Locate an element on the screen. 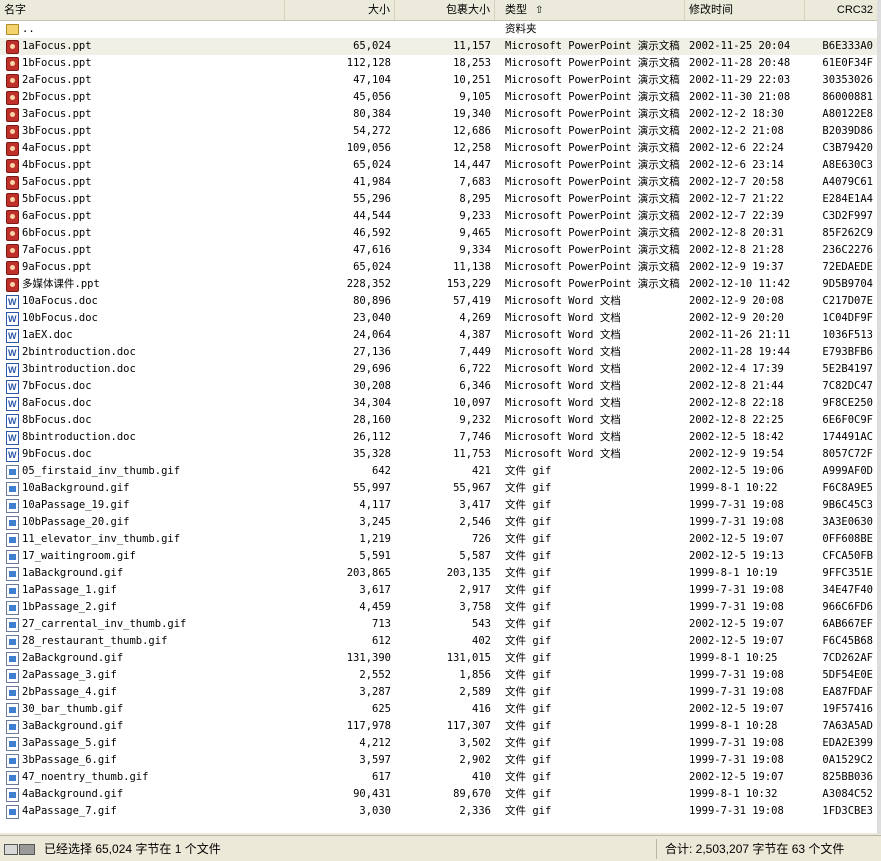 The height and width of the screenshot is (861, 881). file-name: 10bPassage_20.gif is located at coordinates (76, 522).